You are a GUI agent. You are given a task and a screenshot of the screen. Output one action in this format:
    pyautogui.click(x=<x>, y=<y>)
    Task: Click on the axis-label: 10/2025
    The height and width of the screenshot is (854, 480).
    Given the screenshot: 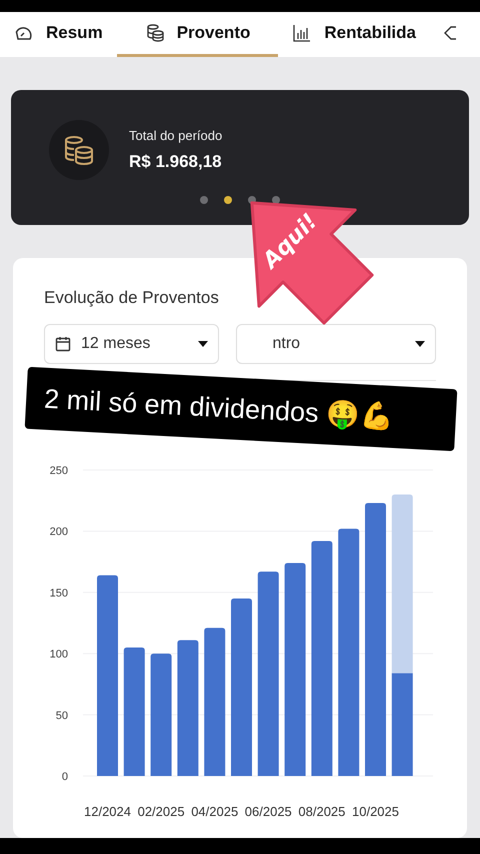 What is the action you would take?
    pyautogui.click(x=375, y=811)
    